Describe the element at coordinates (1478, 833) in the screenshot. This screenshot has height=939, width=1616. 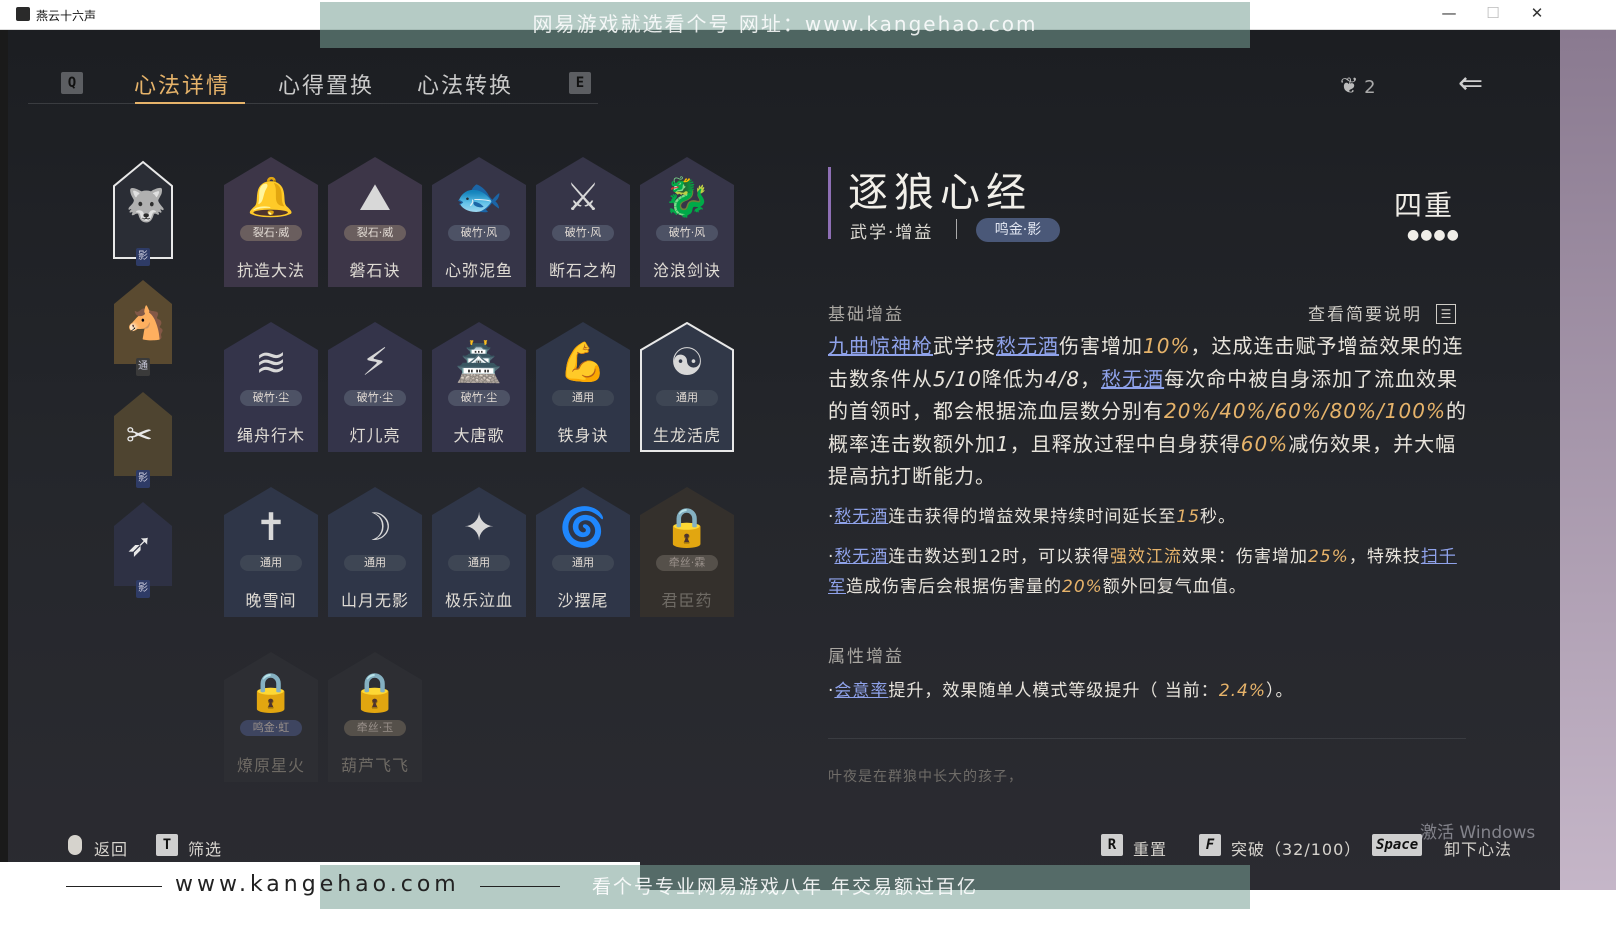
I see `windows-activation-notice: 激活 Windows` at that location.